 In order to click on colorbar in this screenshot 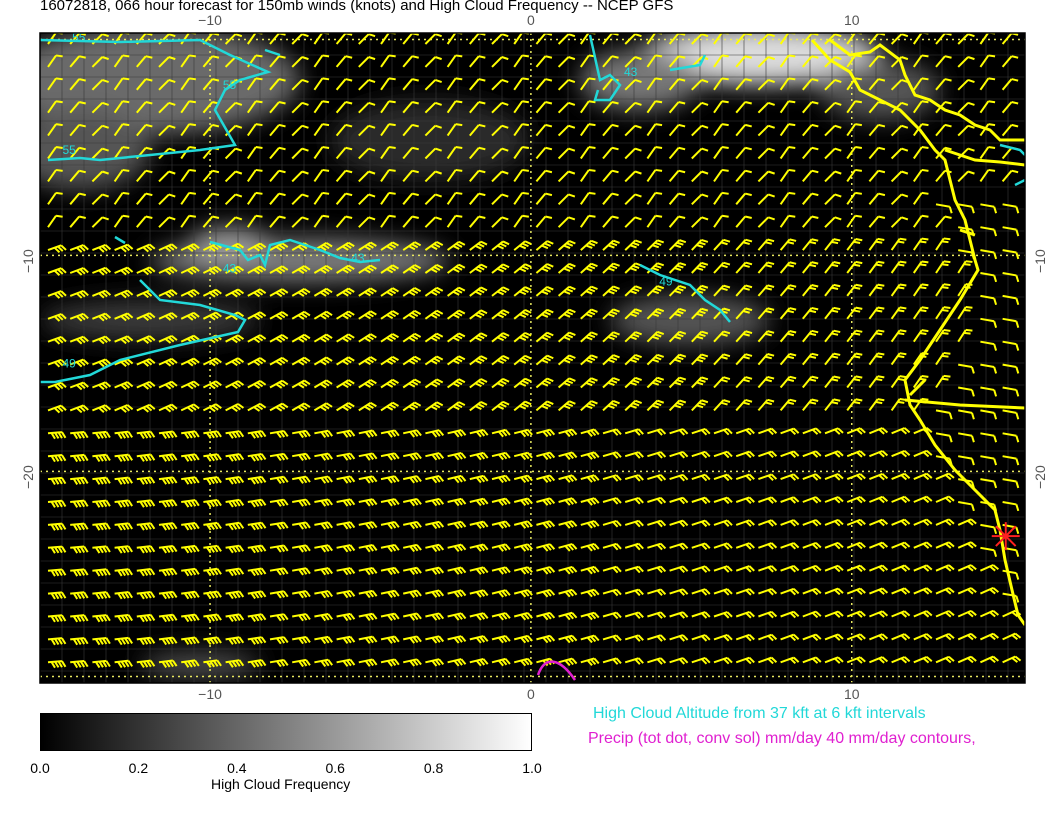, I will do `click(286, 732)`.